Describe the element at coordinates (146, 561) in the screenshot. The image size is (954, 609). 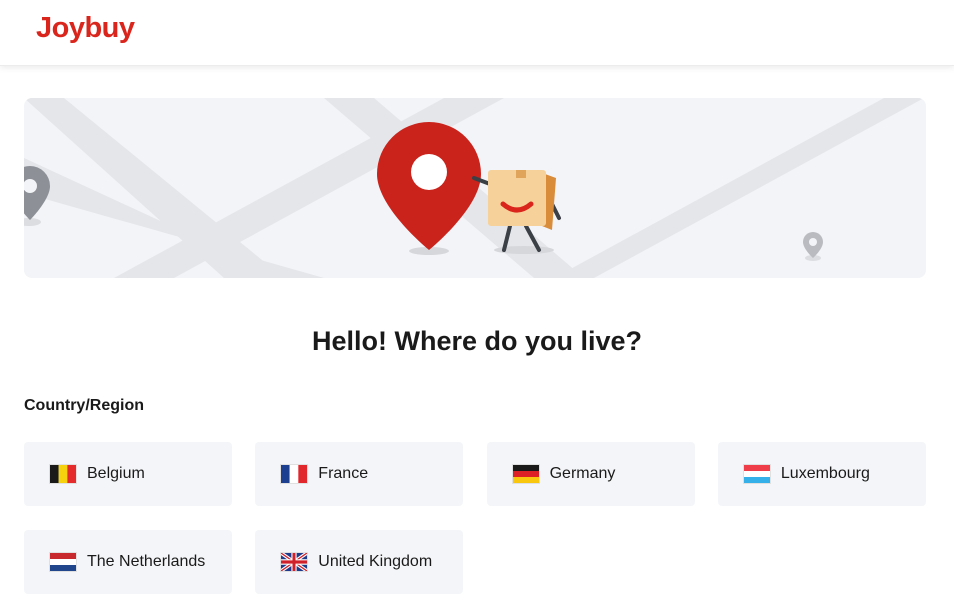
I see `country-name: The Netherlands` at that location.